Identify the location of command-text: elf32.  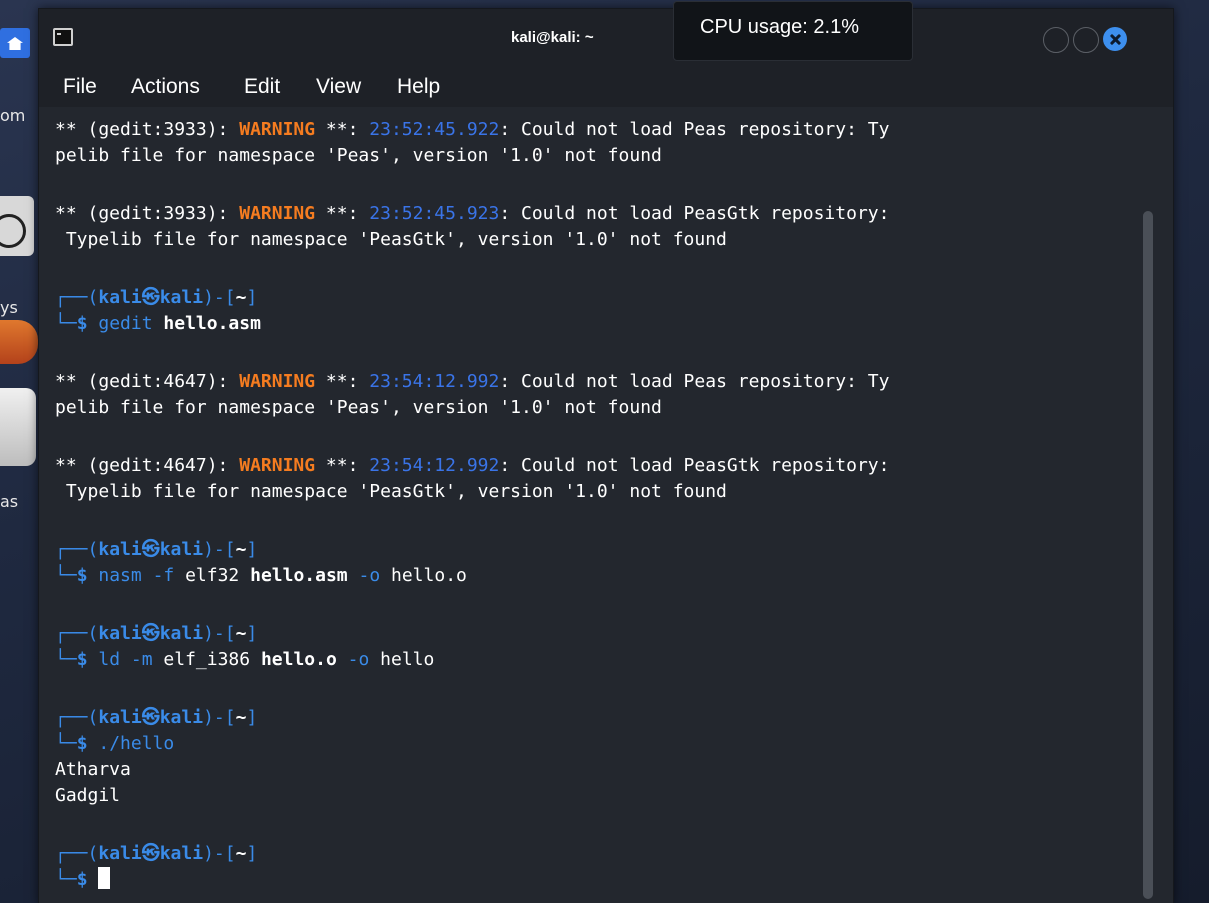
(212, 575).